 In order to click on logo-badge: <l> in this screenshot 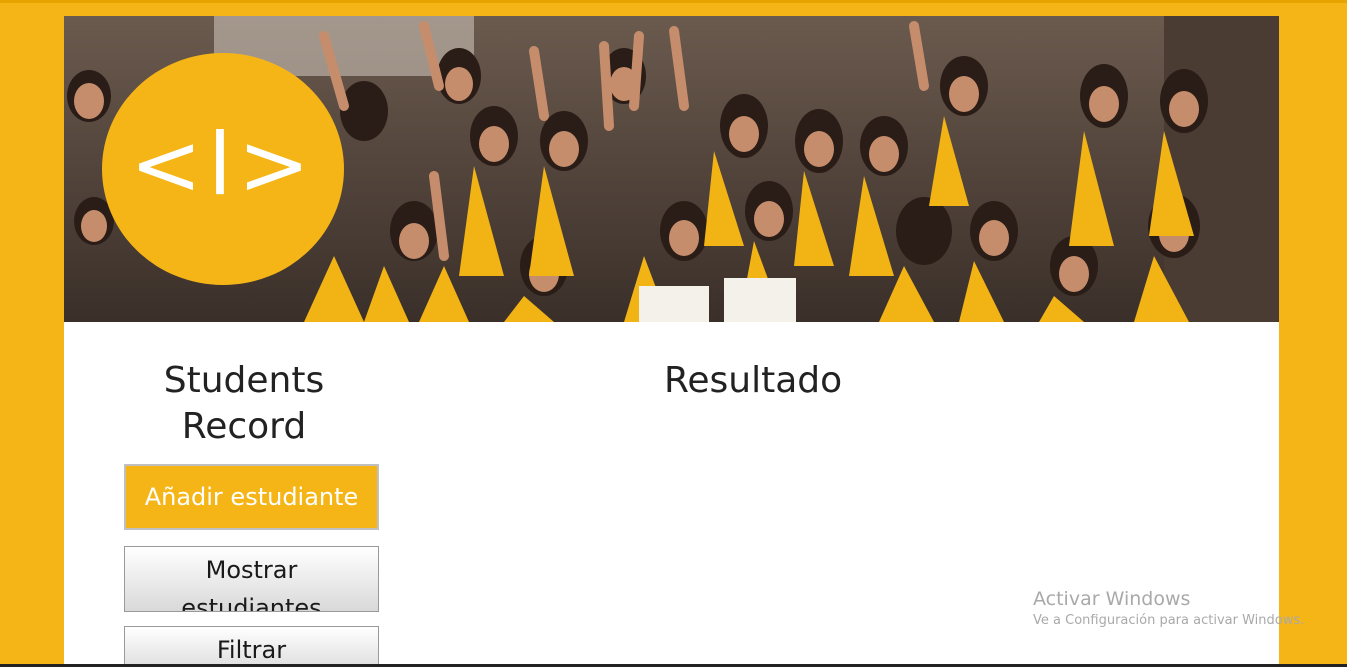, I will do `click(223, 169)`.